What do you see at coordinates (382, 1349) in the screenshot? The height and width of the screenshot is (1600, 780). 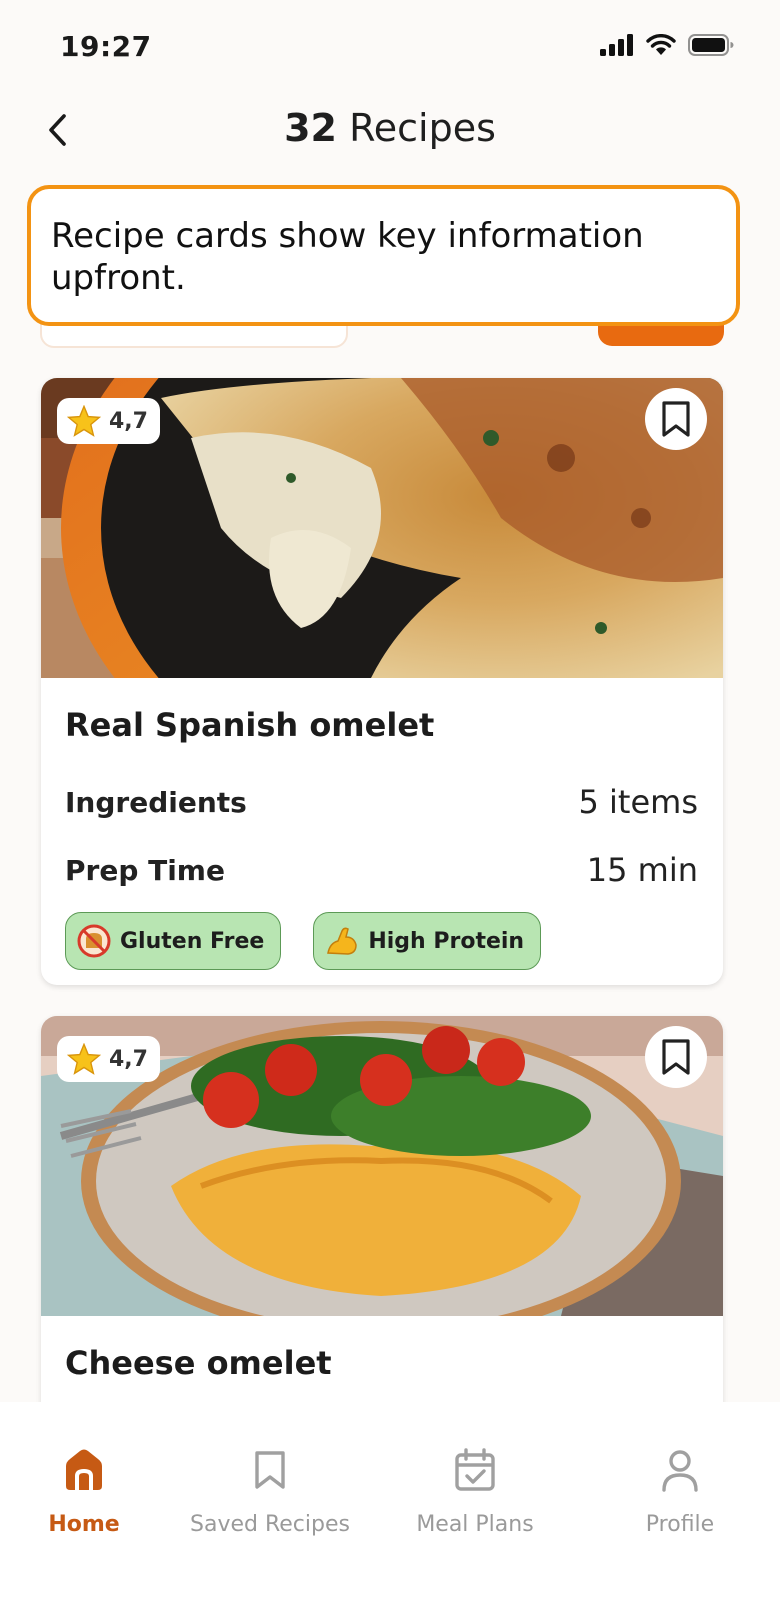 I see `recipe-card-body: Cheese omelet` at bounding box center [382, 1349].